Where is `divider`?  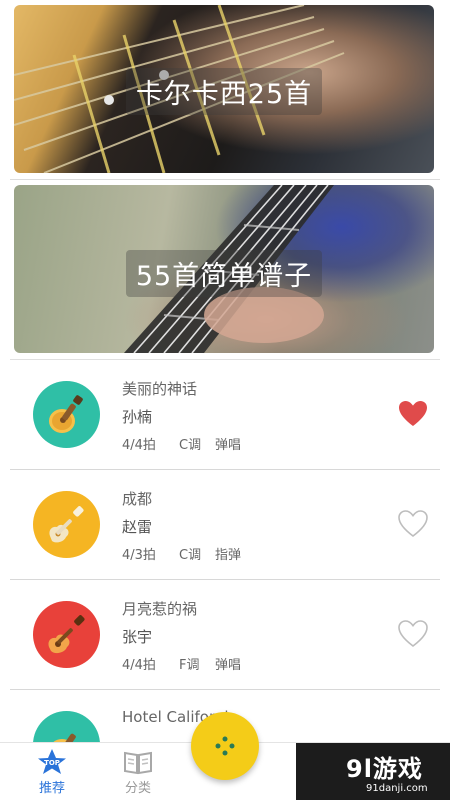
divider is located at coordinates (225, 179).